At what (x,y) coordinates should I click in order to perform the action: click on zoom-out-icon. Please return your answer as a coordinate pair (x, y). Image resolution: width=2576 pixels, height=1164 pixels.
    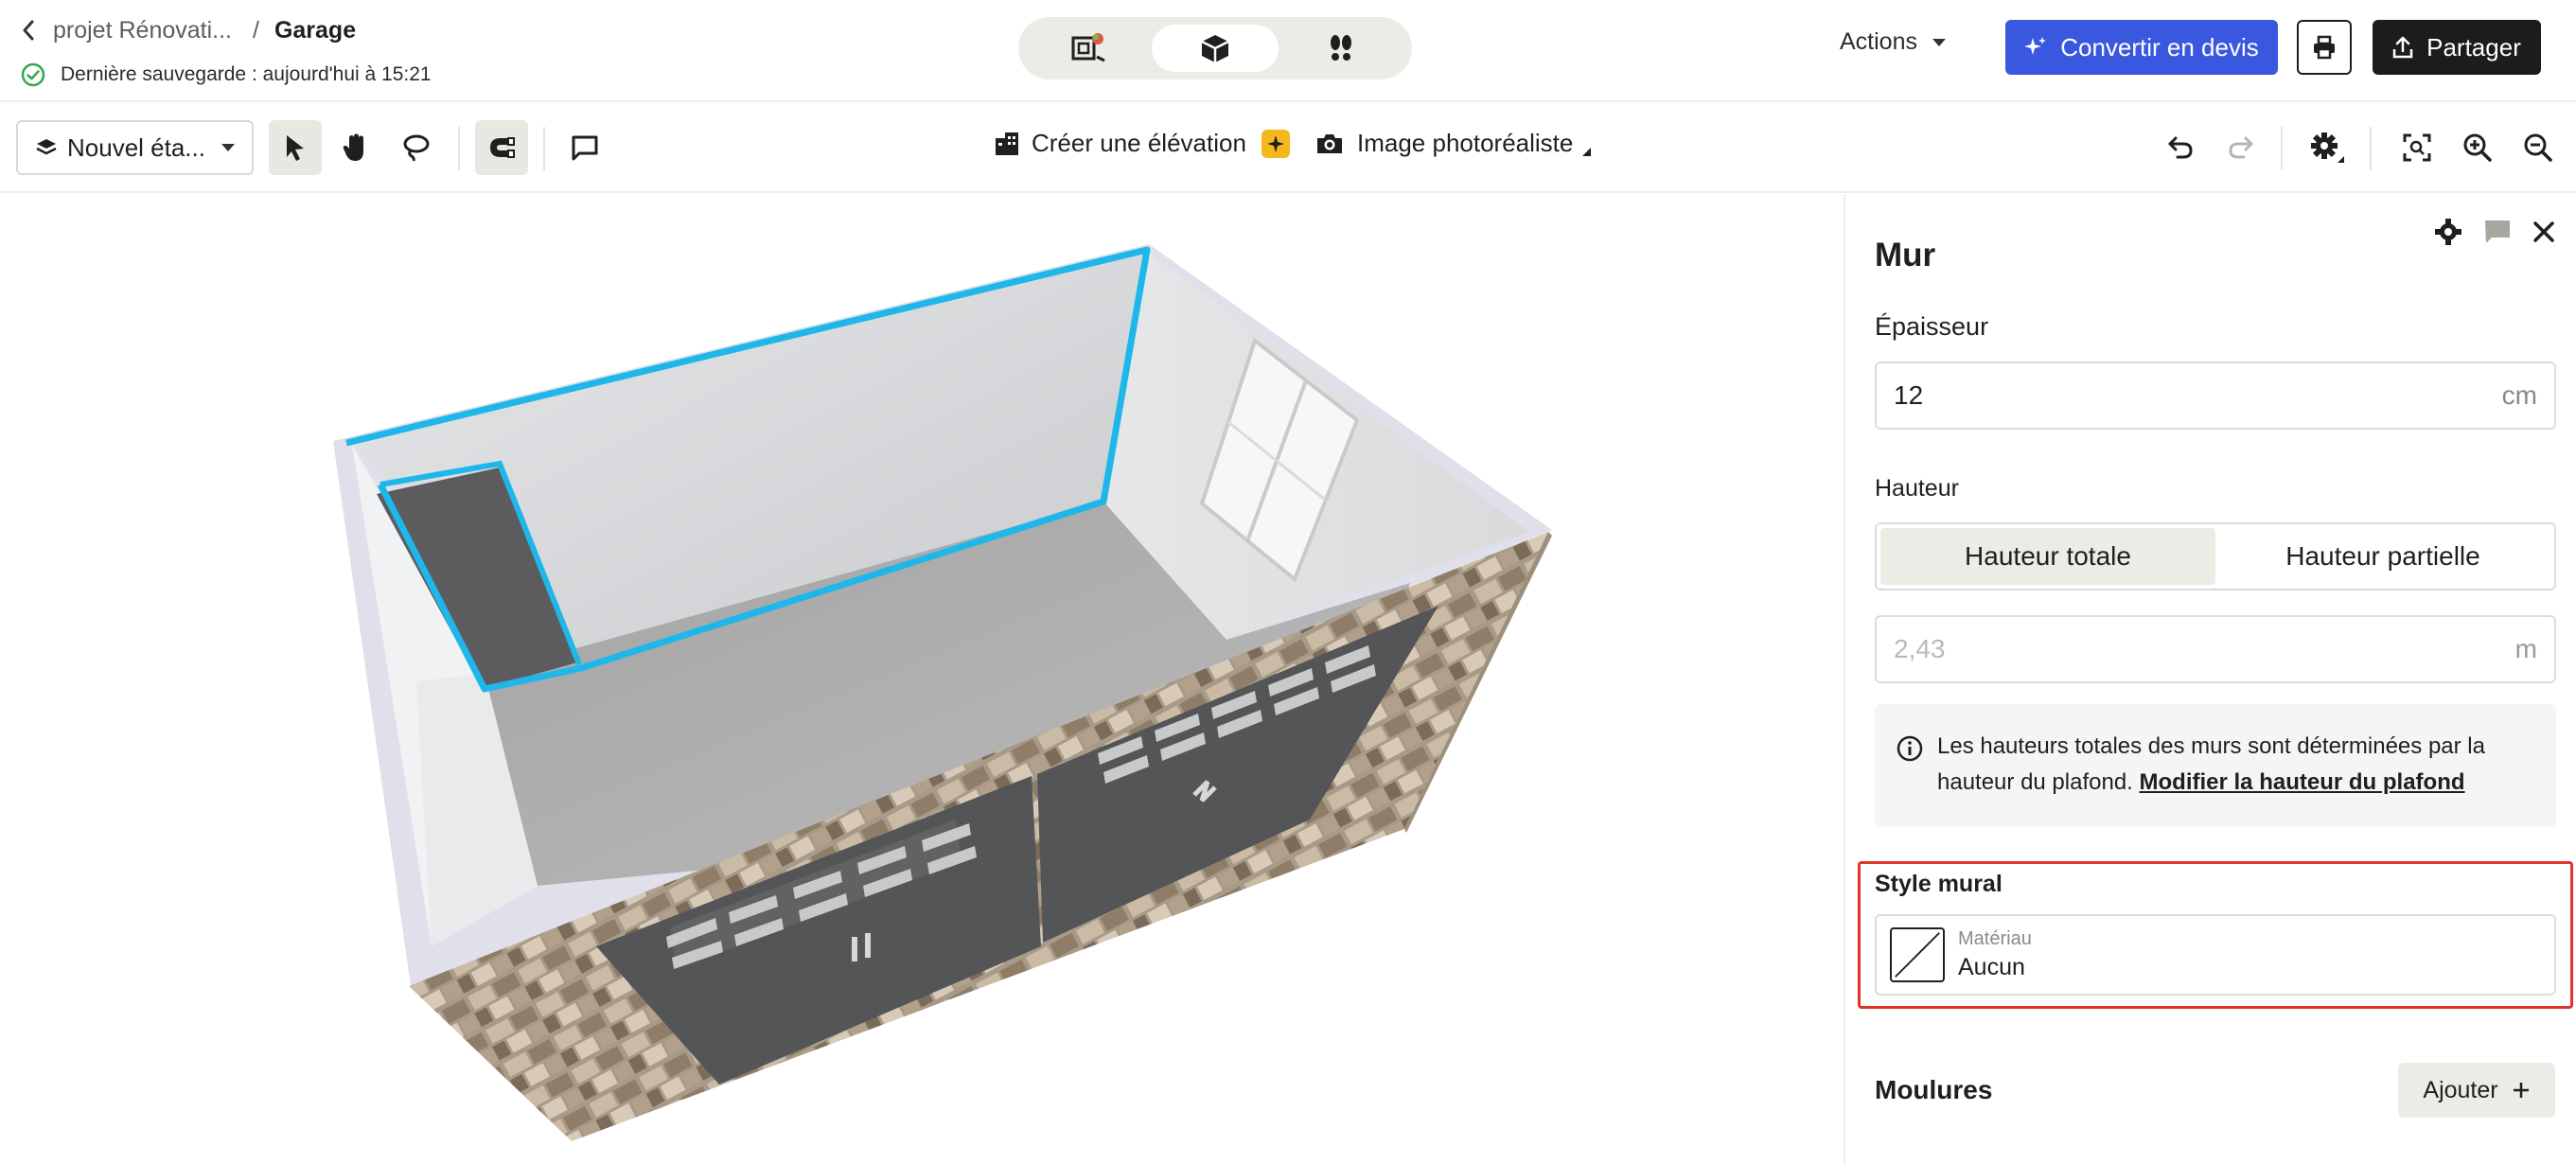
    Looking at the image, I should click on (2538, 147).